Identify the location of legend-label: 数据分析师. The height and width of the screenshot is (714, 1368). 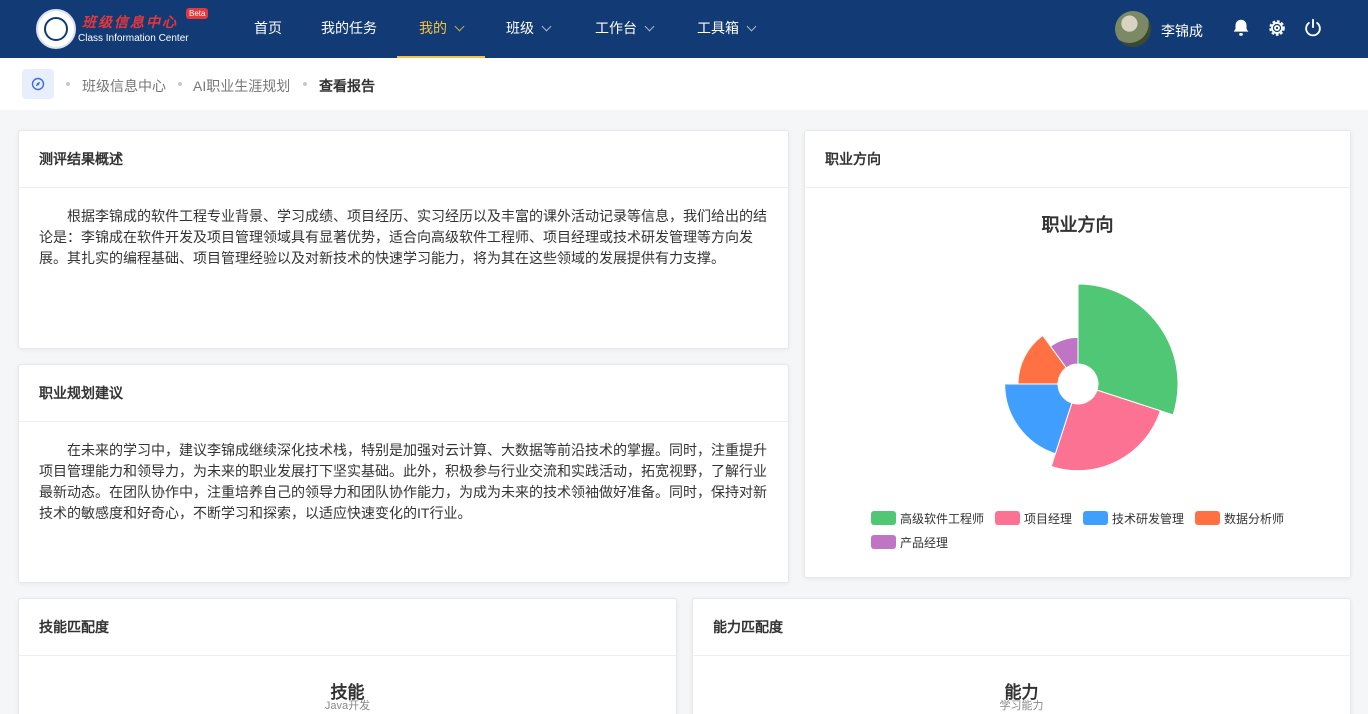
(1254, 519).